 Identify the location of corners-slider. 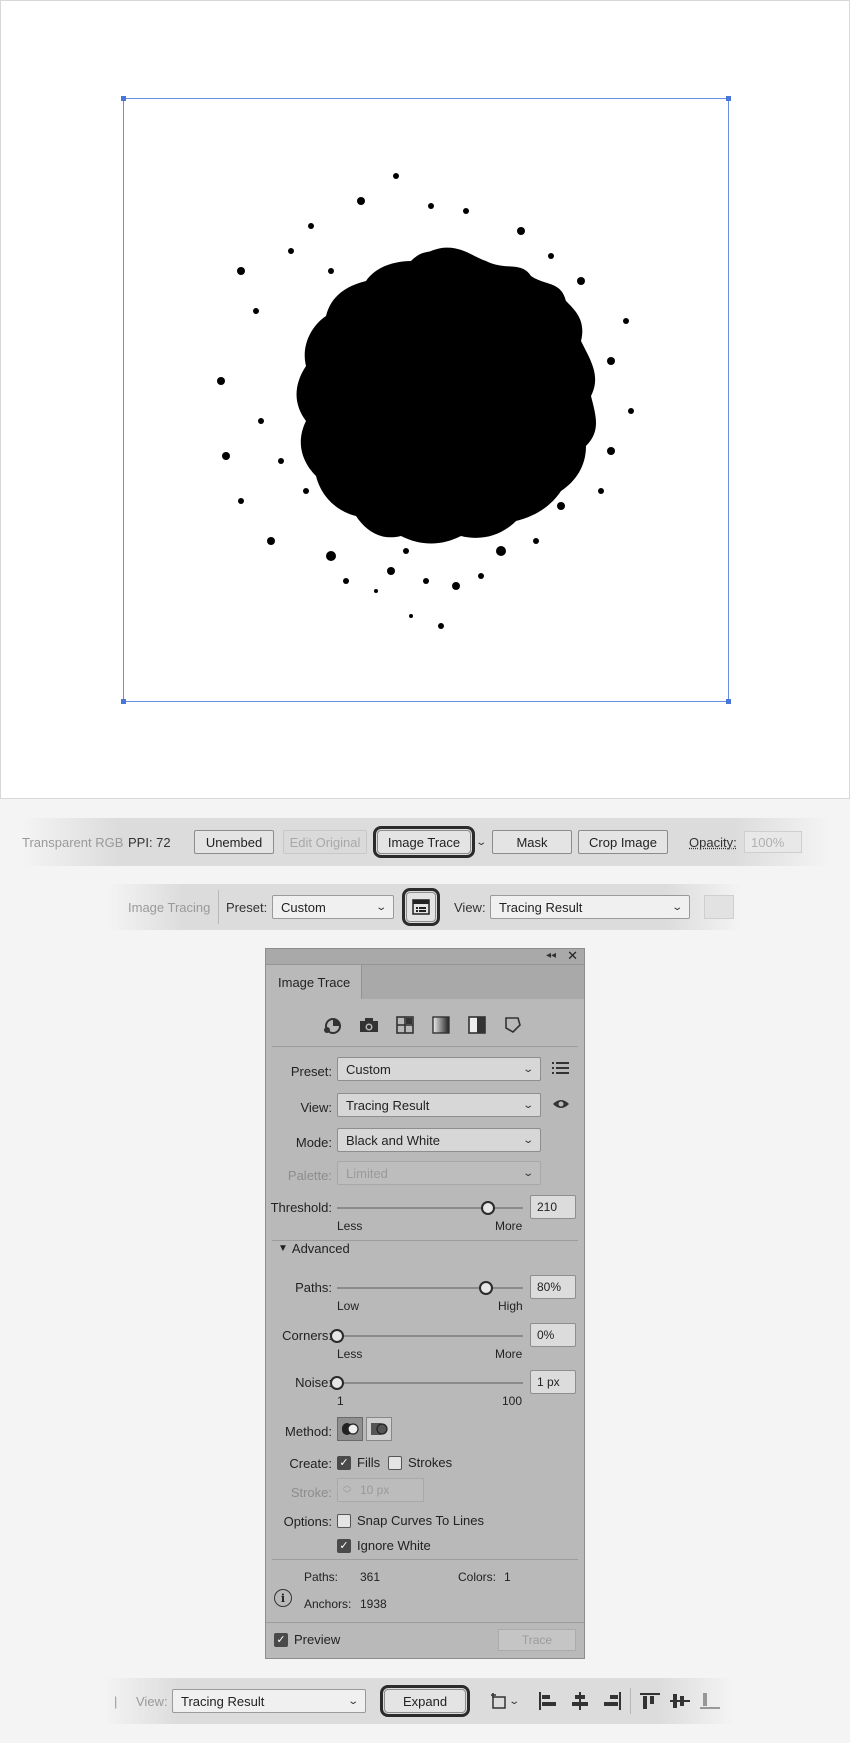
(426, 1336).